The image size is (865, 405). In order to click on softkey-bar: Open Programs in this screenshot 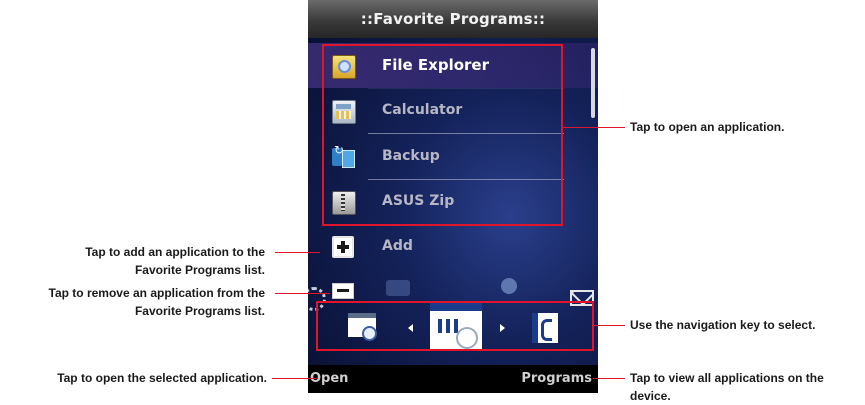, I will do `click(453, 379)`.